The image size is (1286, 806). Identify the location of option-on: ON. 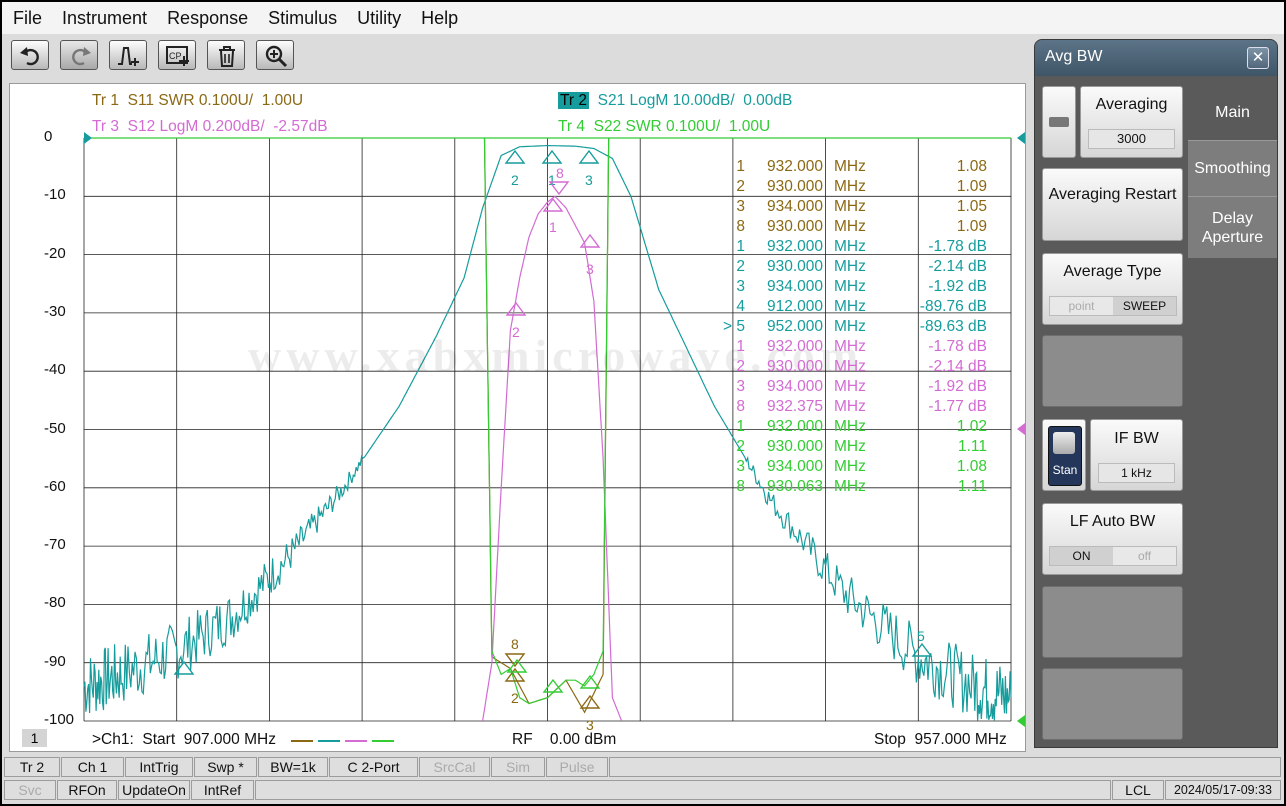
(1081, 556).